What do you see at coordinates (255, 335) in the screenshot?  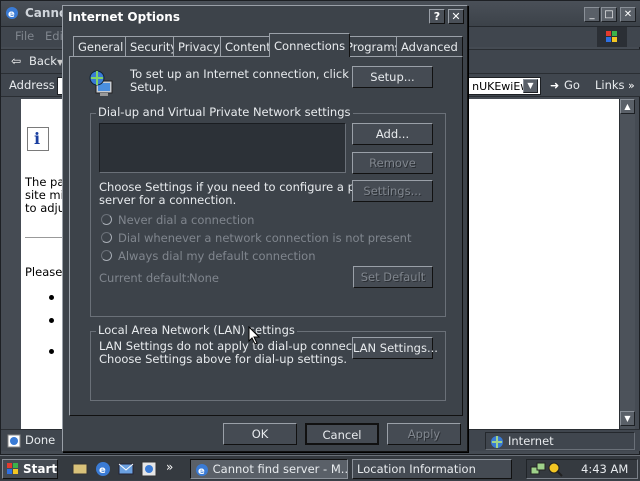 I see `mouse-cursor-icon` at bounding box center [255, 335].